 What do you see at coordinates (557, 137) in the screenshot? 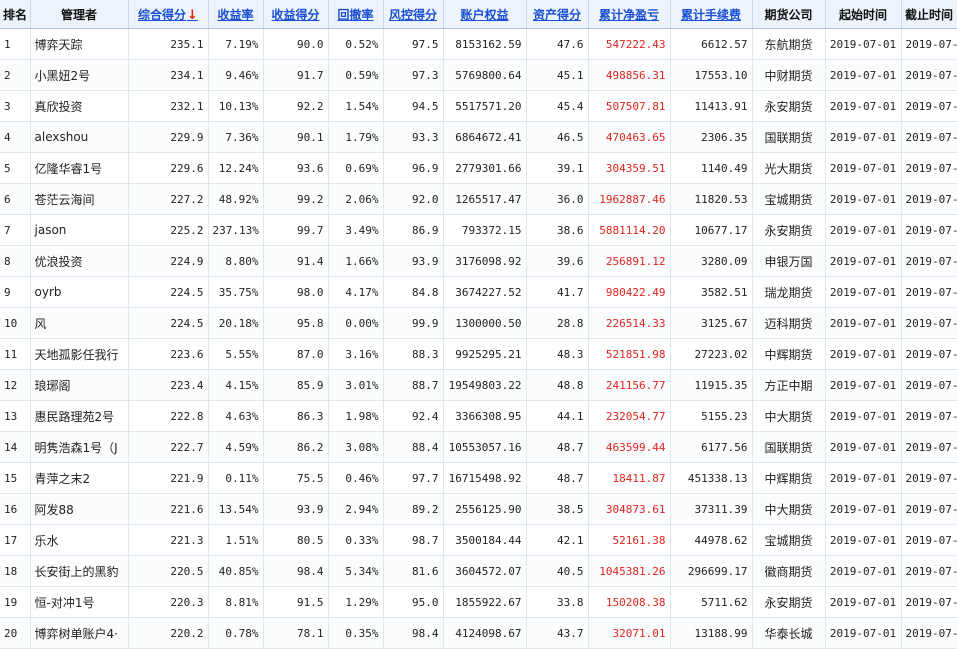
I see `asset-score-cell: 46.5` at bounding box center [557, 137].